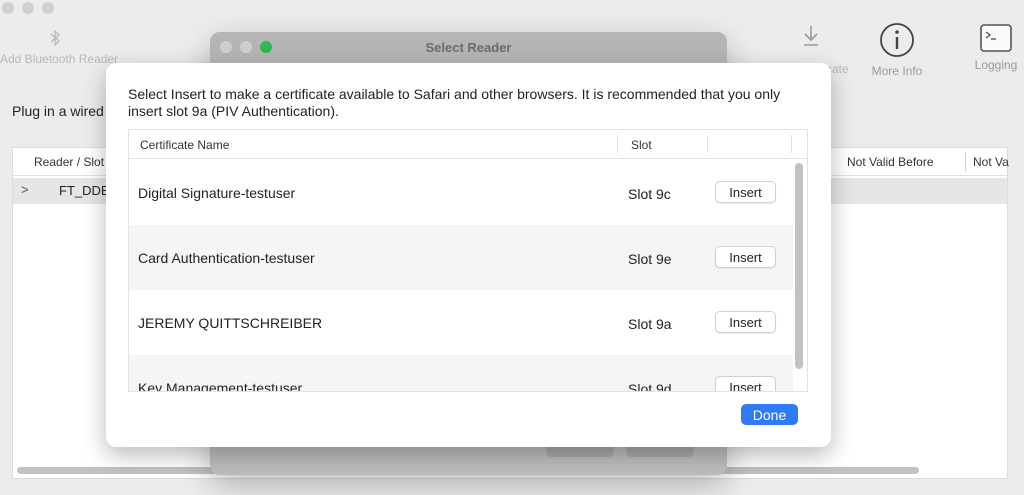 The width and height of the screenshot is (1024, 495). Describe the element at coordinates (799, 266) in the screenshot. I see `vertical-scrollbar` at that location.